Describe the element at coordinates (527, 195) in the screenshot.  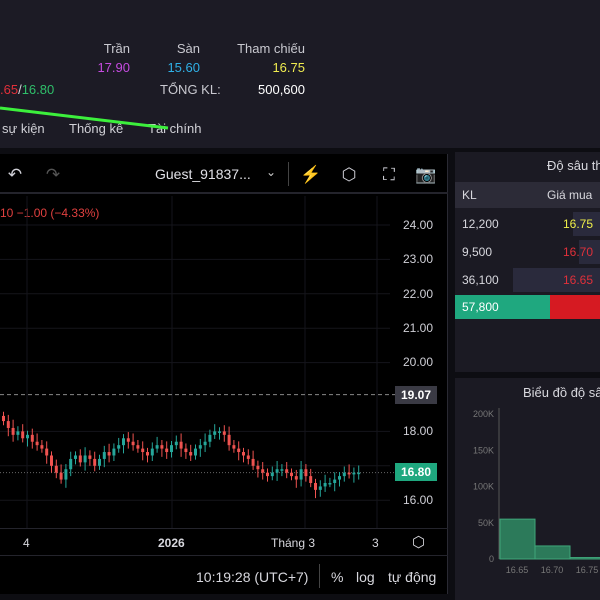
I see `order-book-header: KL Giá mua` at that location.